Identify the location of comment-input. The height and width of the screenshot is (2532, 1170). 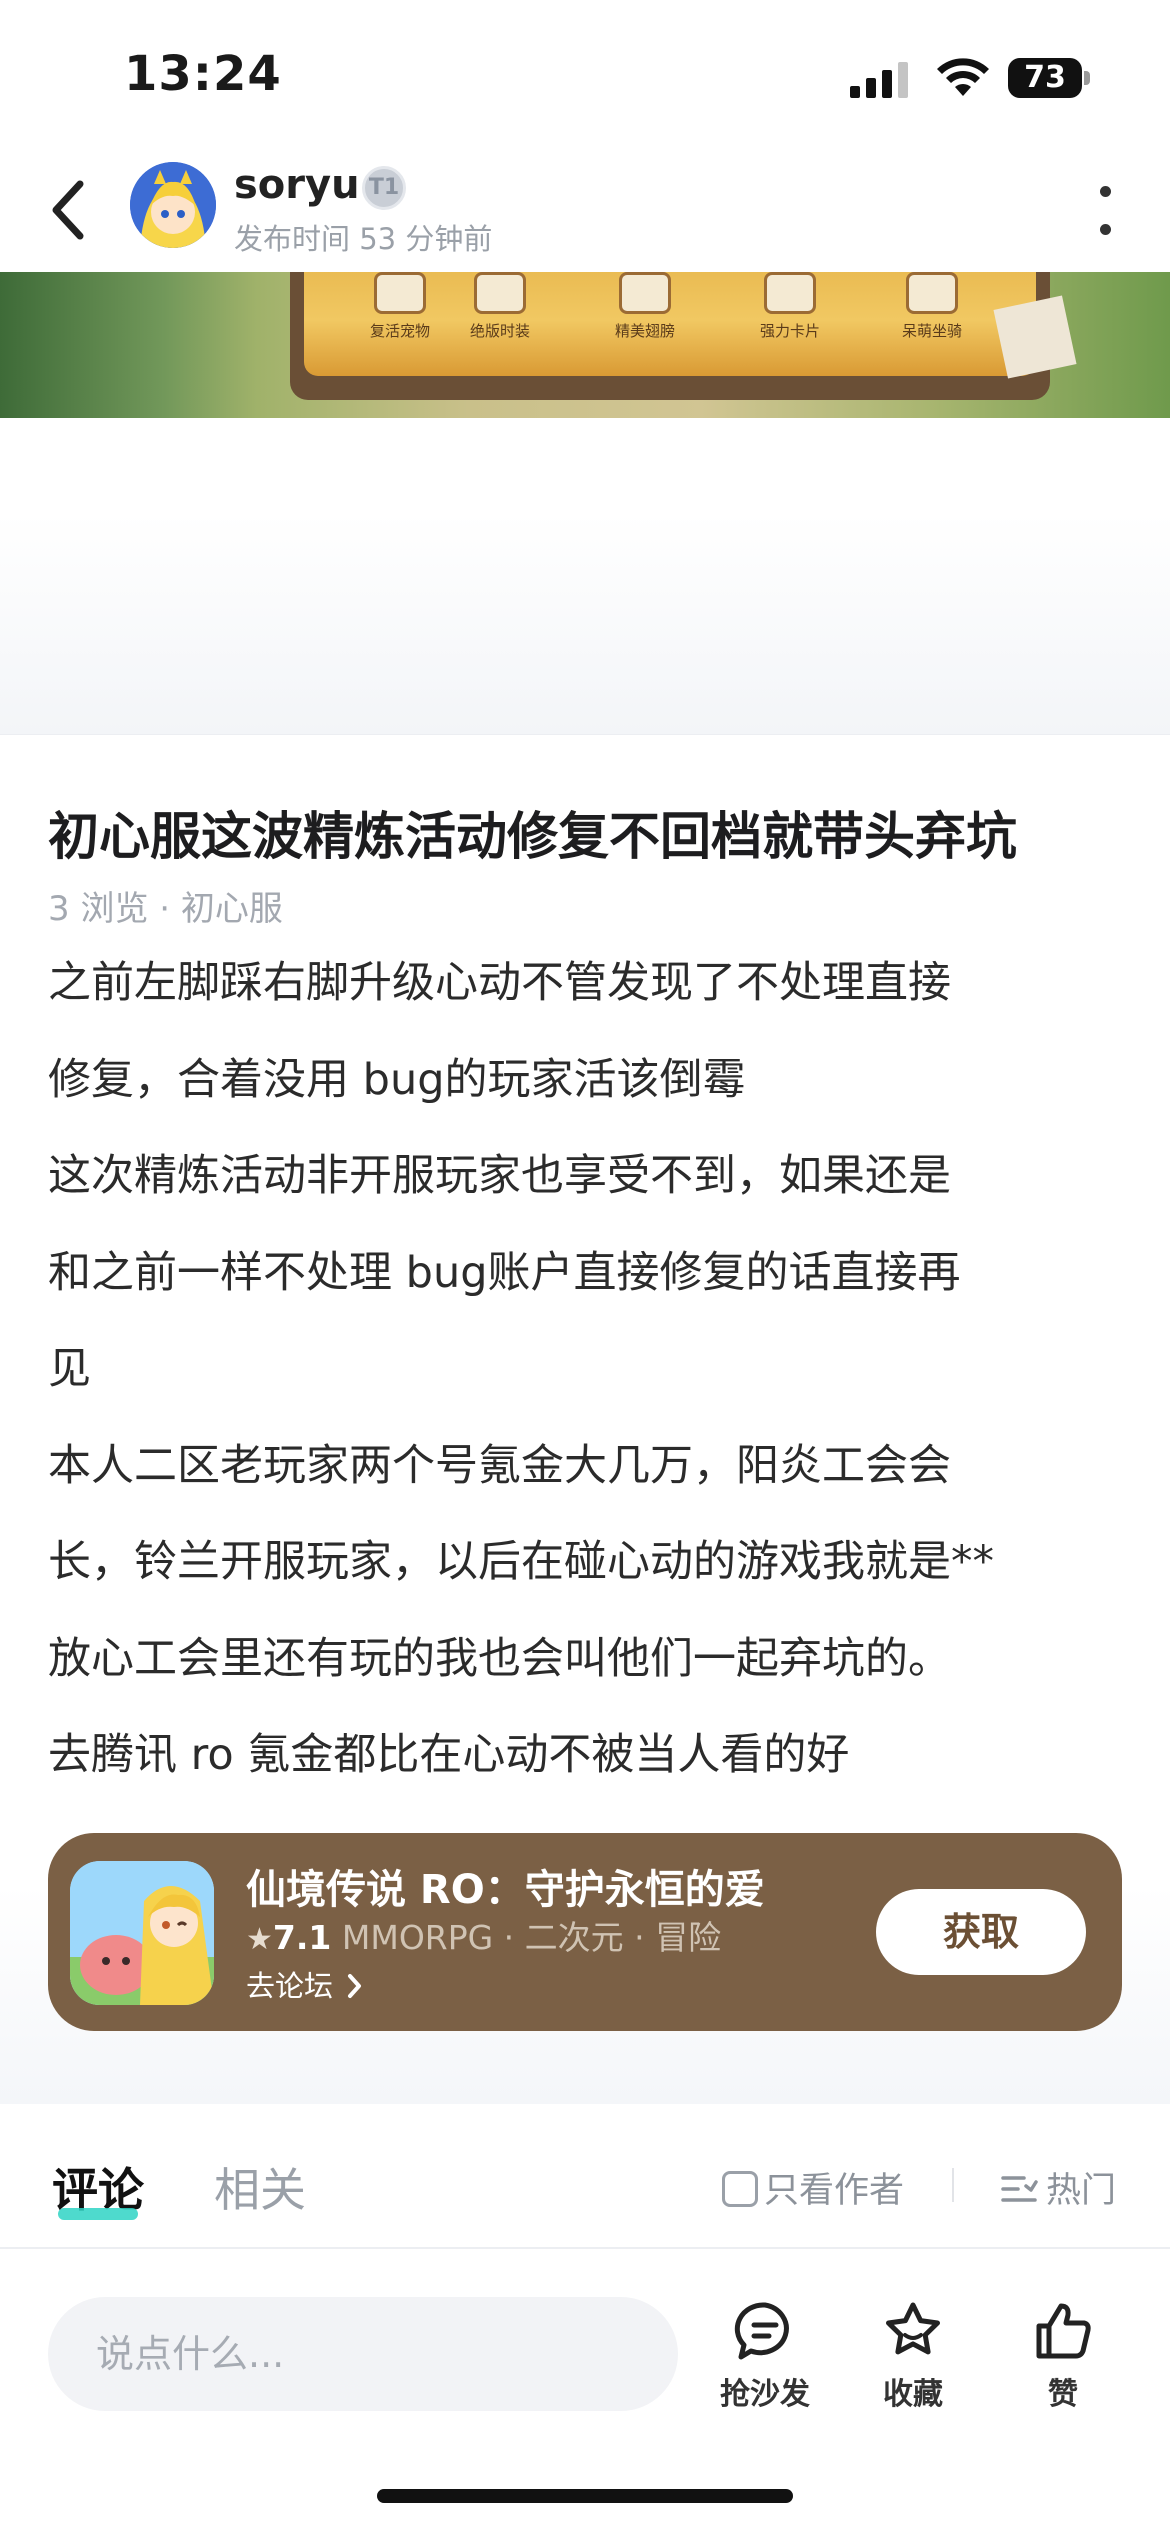
(363, 2354).